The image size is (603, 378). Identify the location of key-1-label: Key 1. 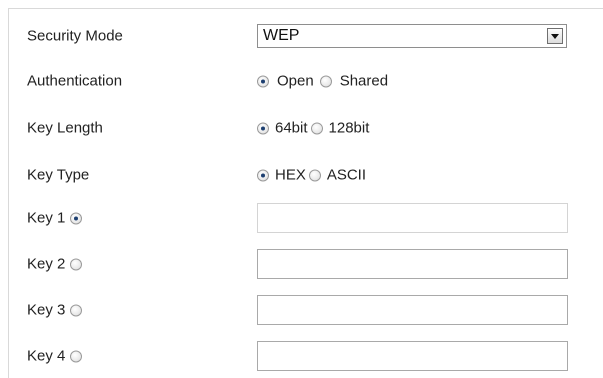
(46, 218).